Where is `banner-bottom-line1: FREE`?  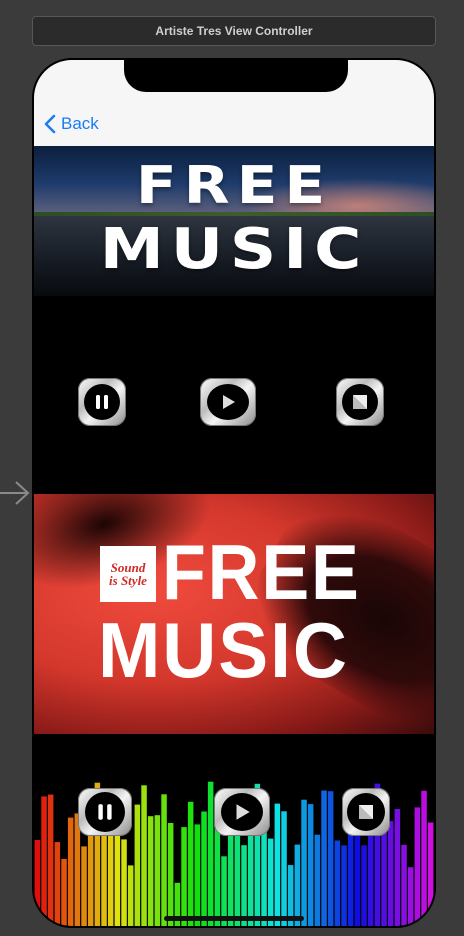
banner-bottom-line1: FREE is located at coordinates (261, 572).